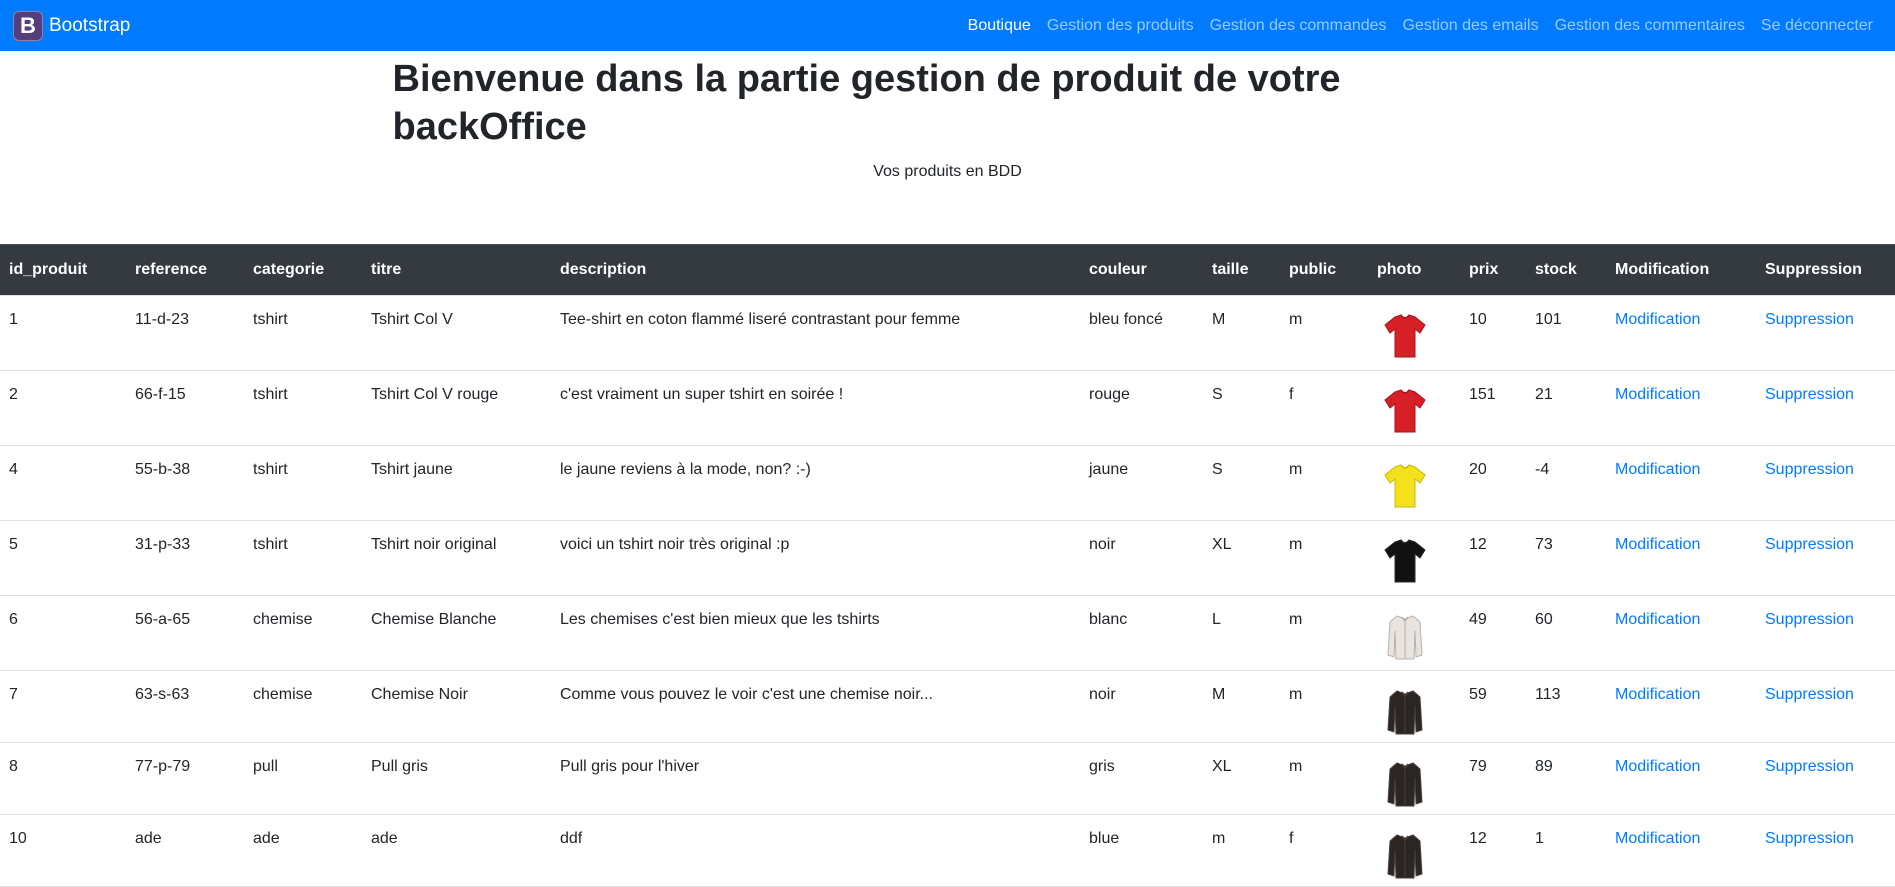  Describe the element at coordinates (999, 26) in the screenshot. I see `nav-link-boutique: Boutique` at that location.